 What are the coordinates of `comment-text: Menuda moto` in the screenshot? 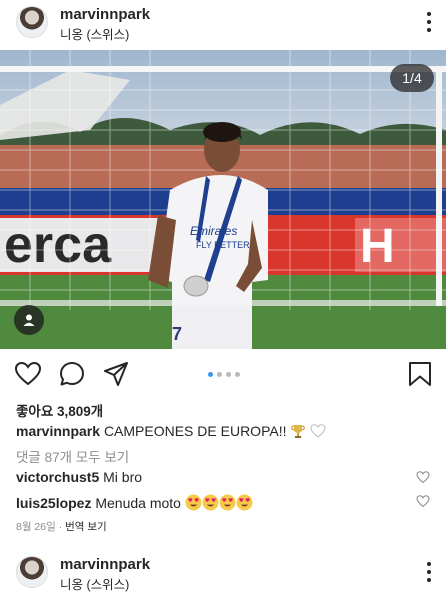 It's located at (138, 503).